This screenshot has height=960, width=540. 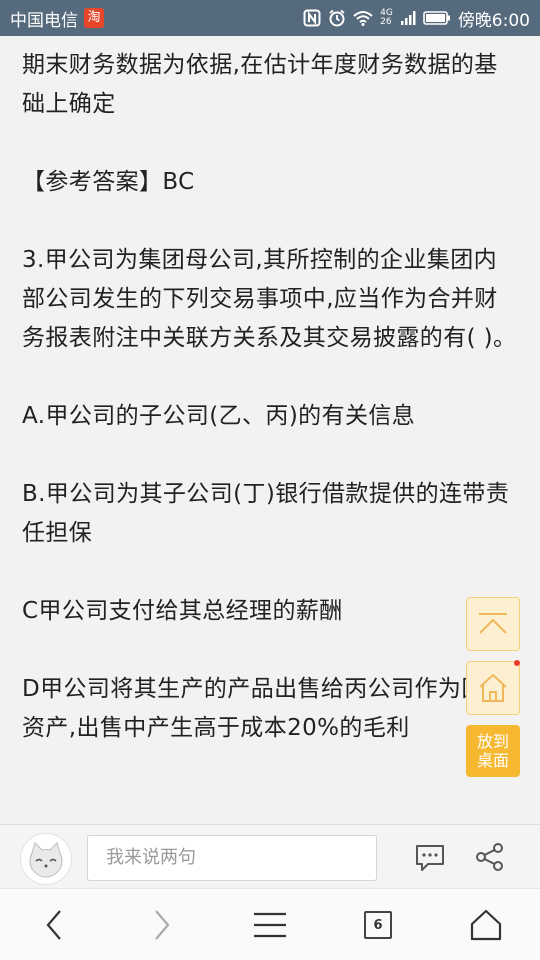 I want to click on comment-bar: 我来说两句, so click(x=270, y=856).